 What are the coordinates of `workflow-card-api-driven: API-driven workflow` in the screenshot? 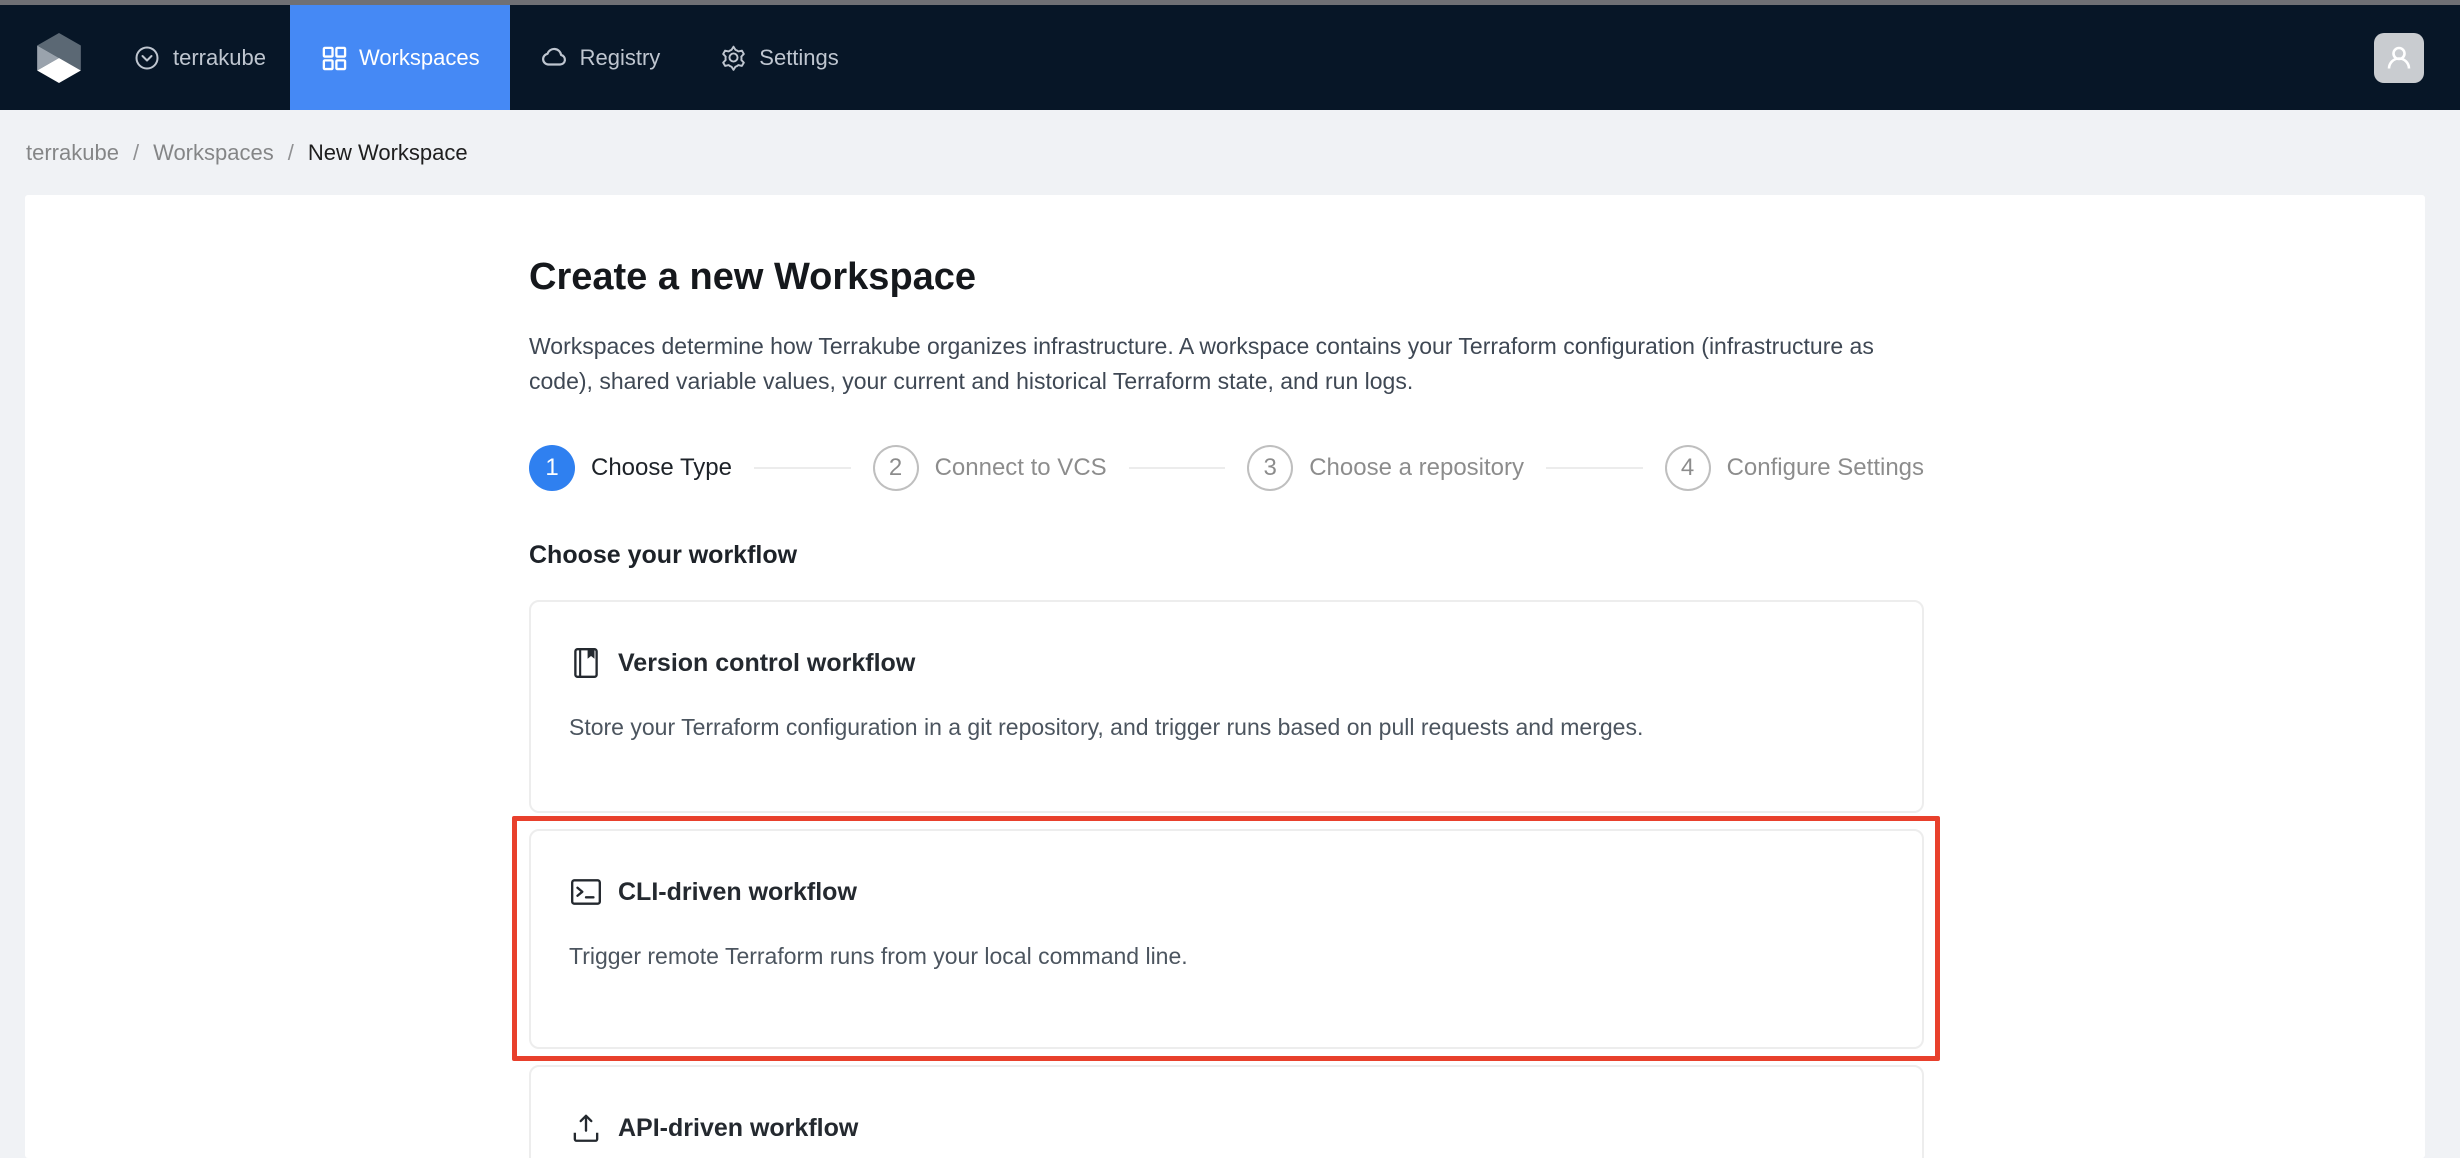 It's located at (1226, 1111).